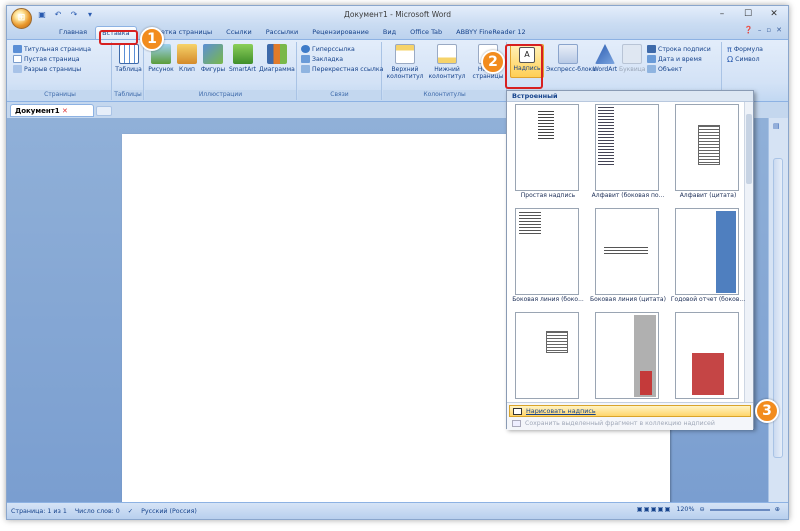  I want to click on page-break-button: Разрыв страницы, so click(62, 69).